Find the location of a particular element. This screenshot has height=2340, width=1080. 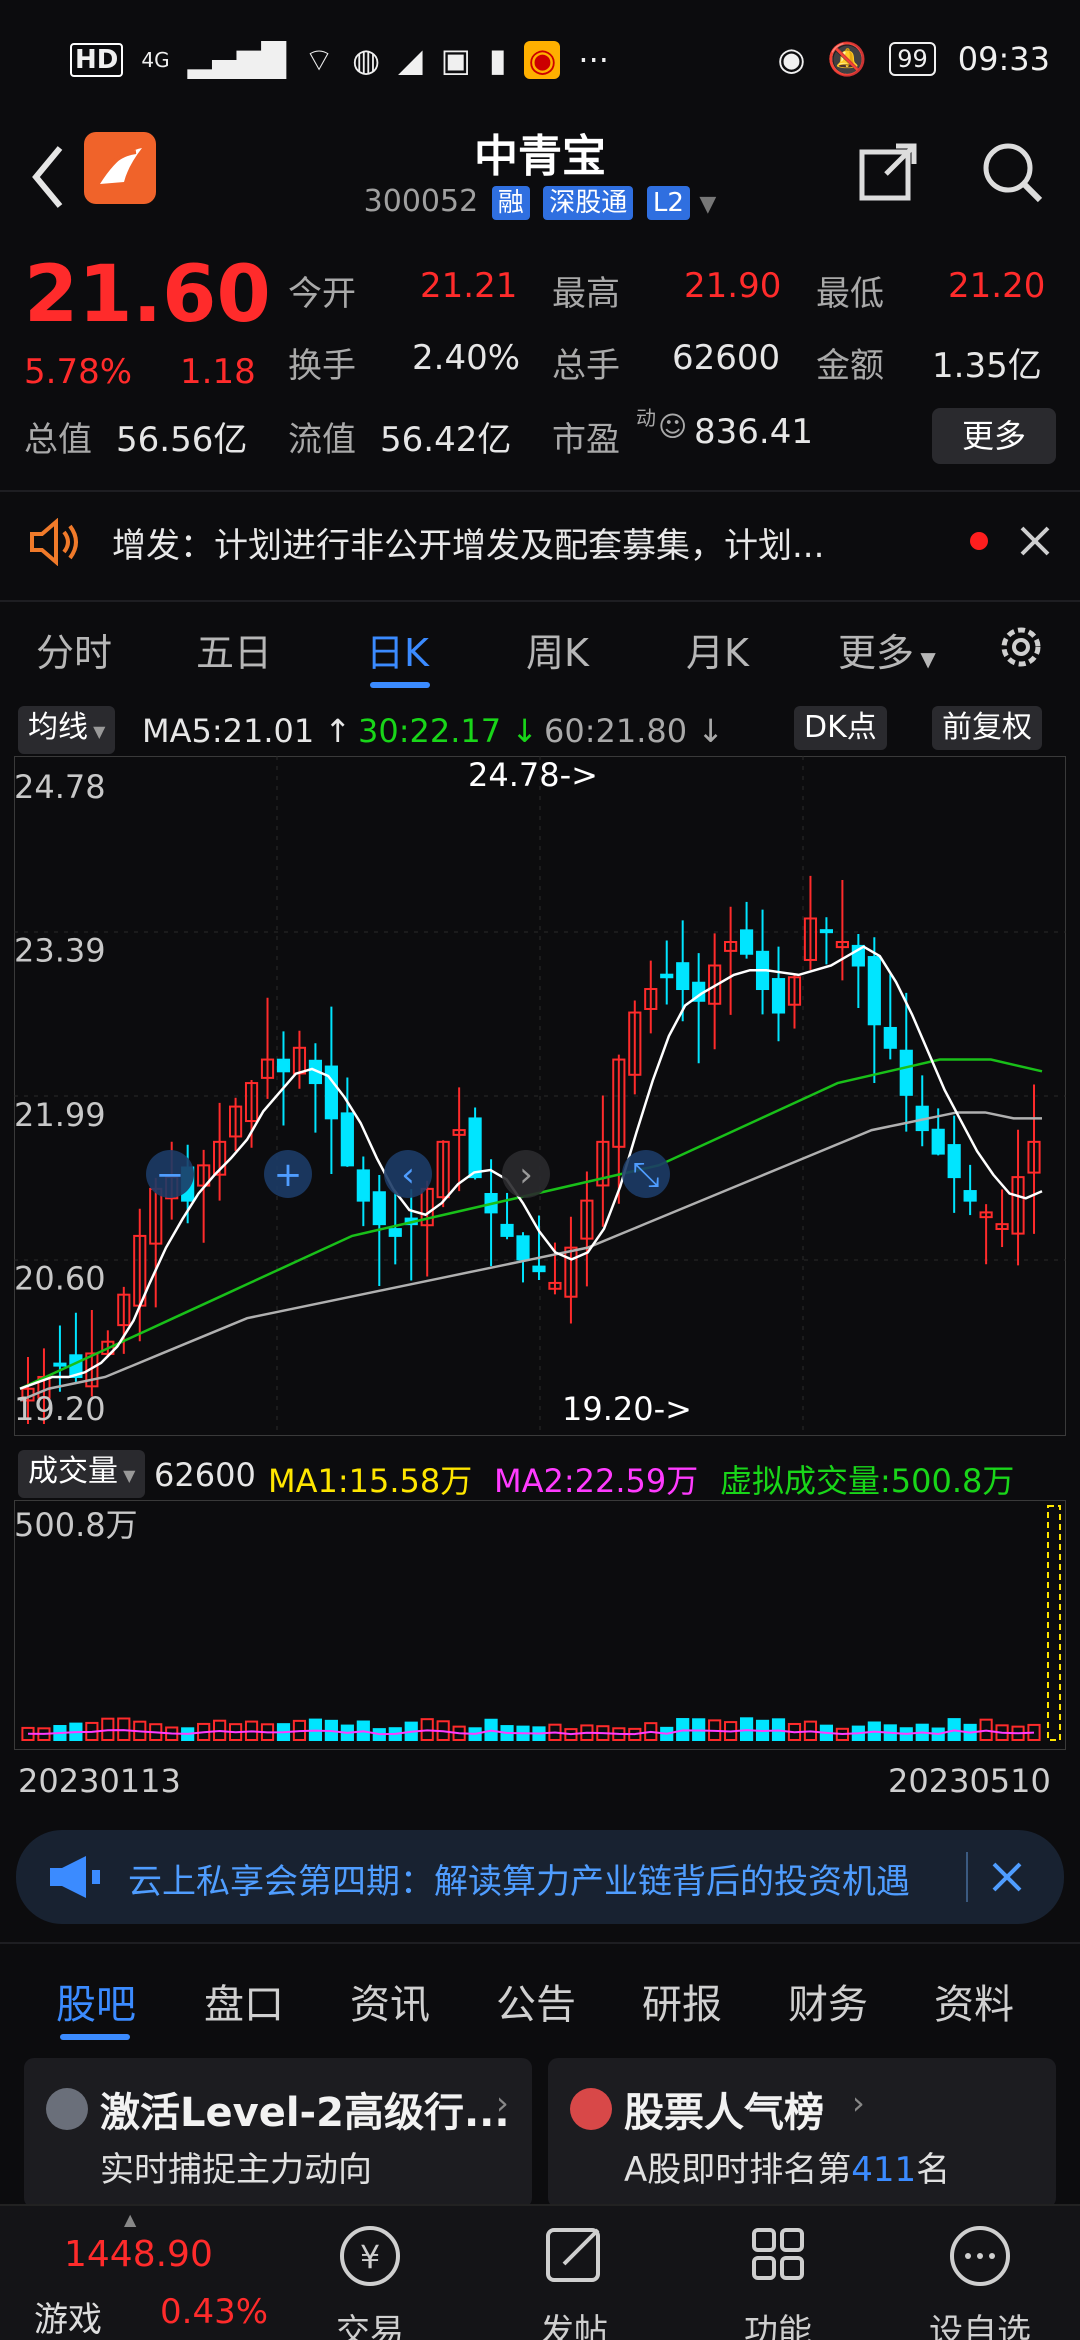

volume-label: 总手 is located at coordinates (586, 366).